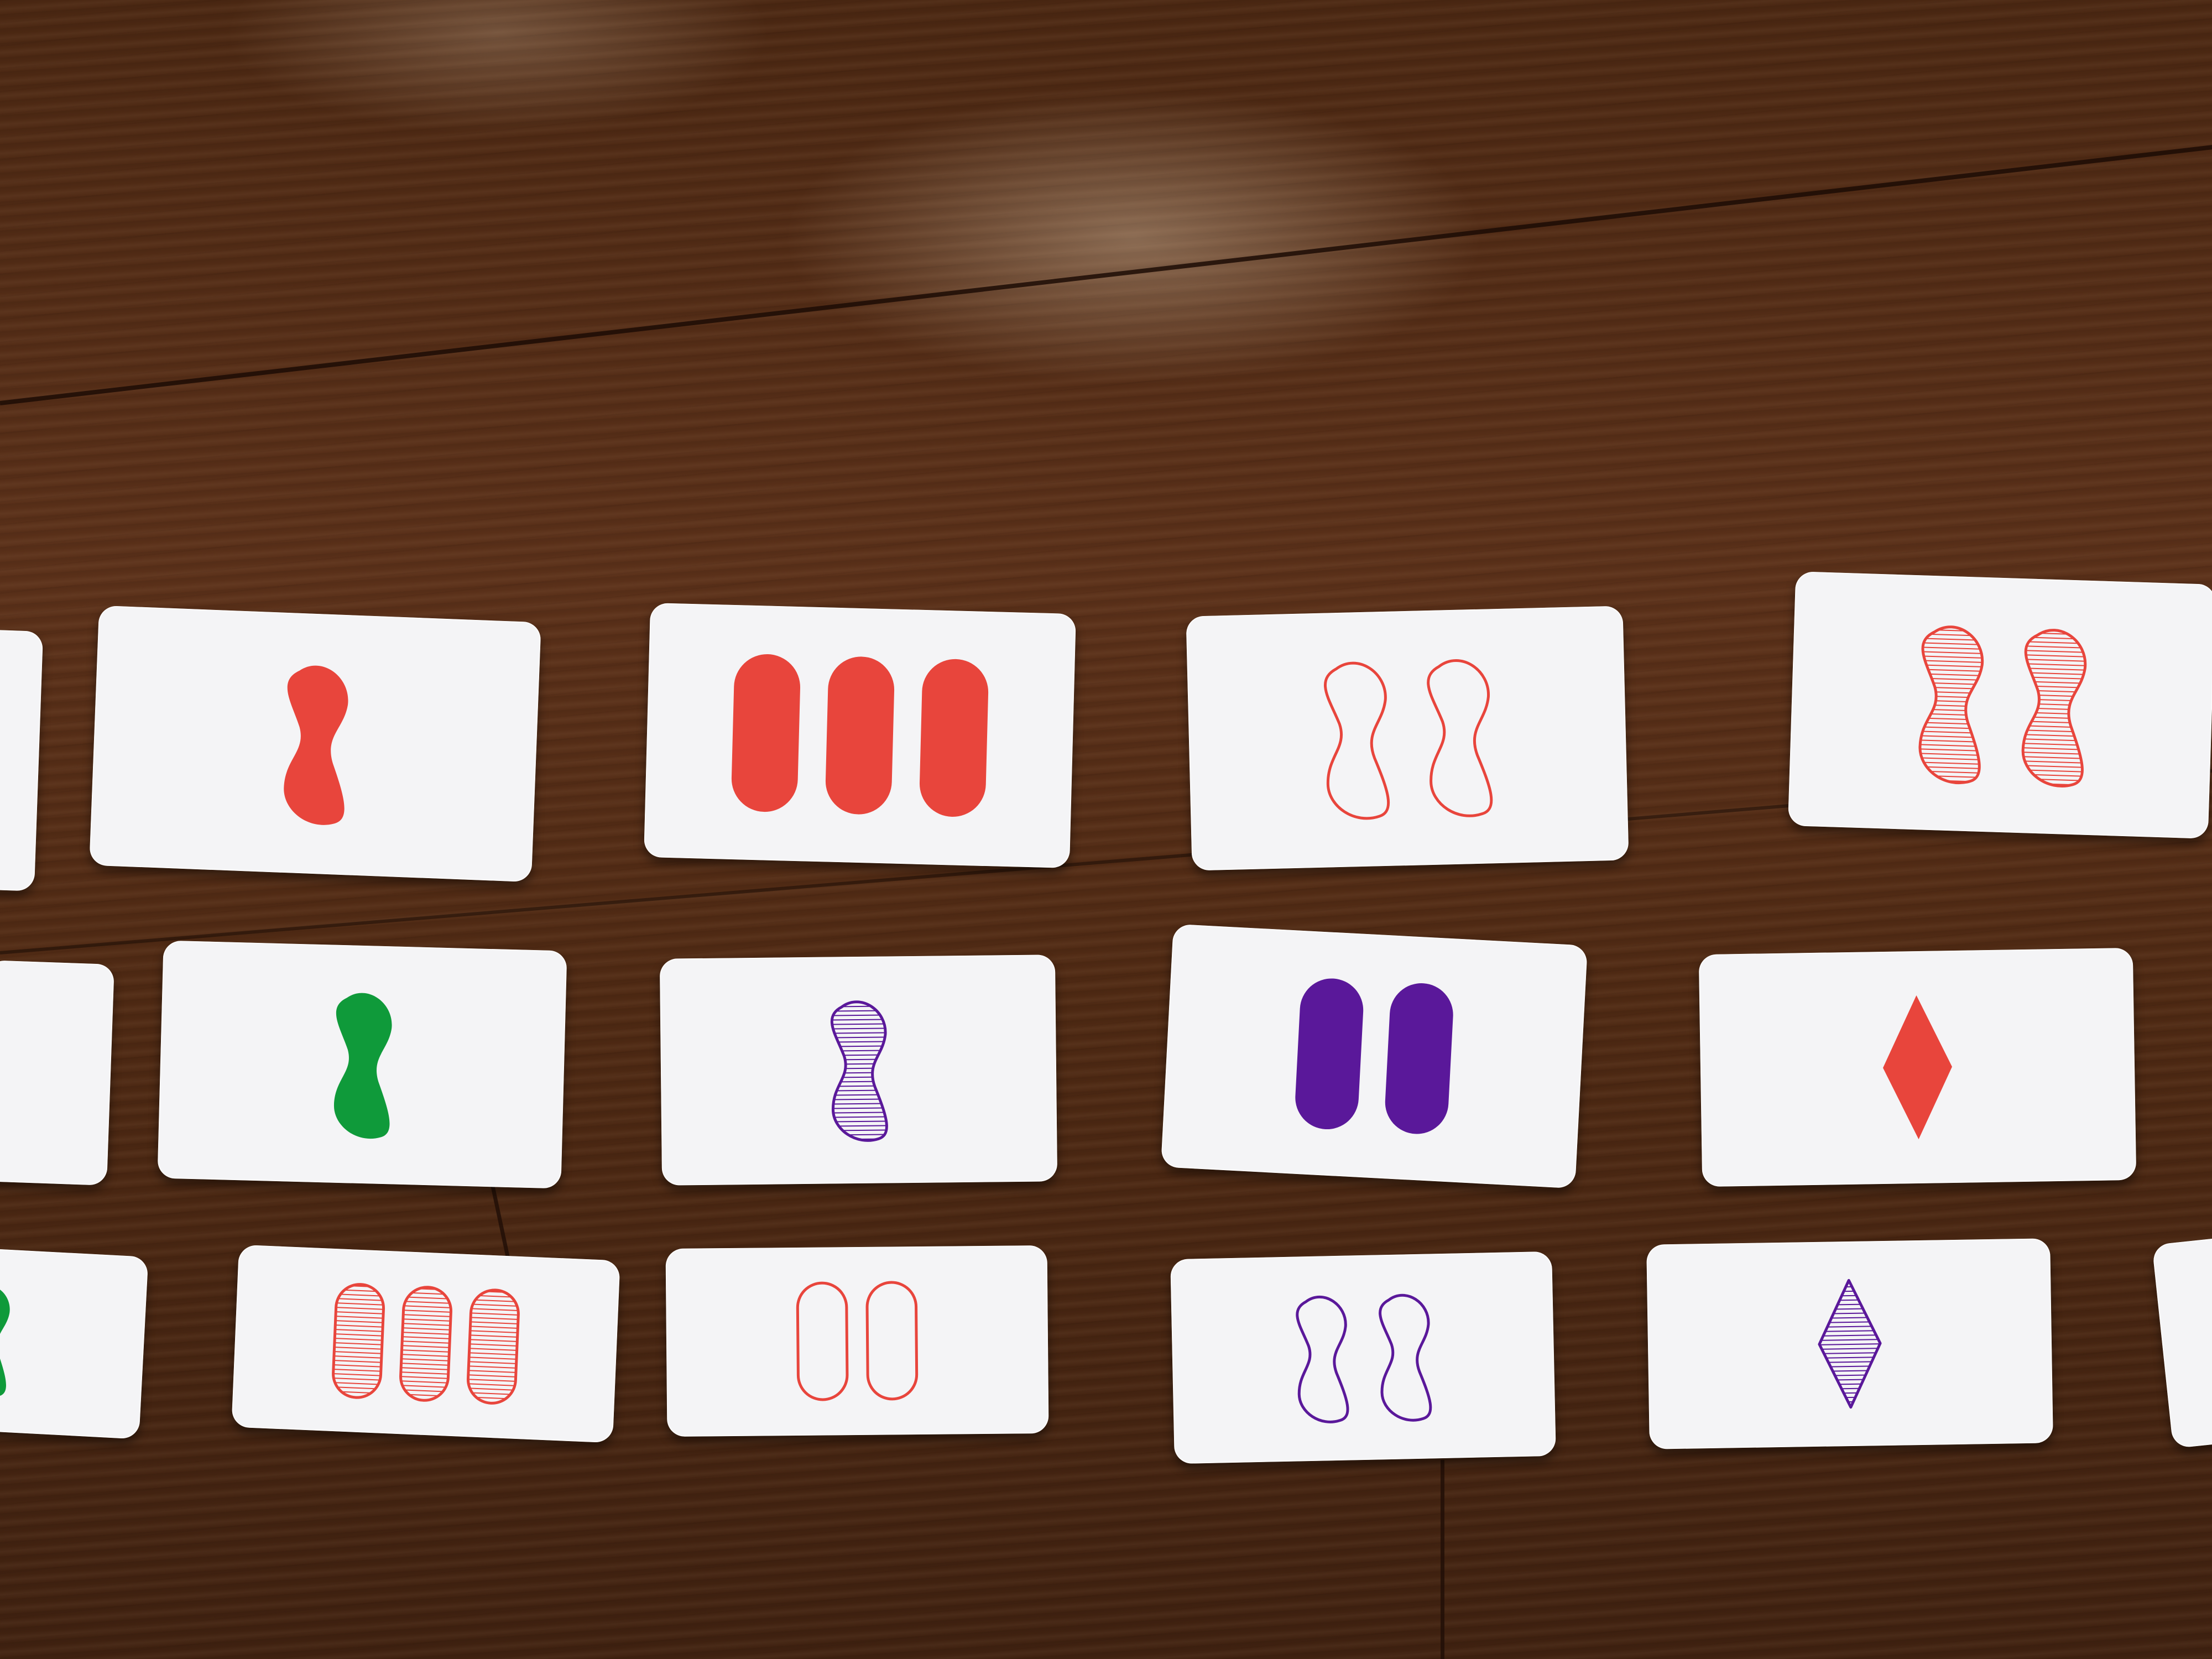 This screenshot has width=2212, height=1659. I want to click on set-card-r2-c1, so click(362, 1065).